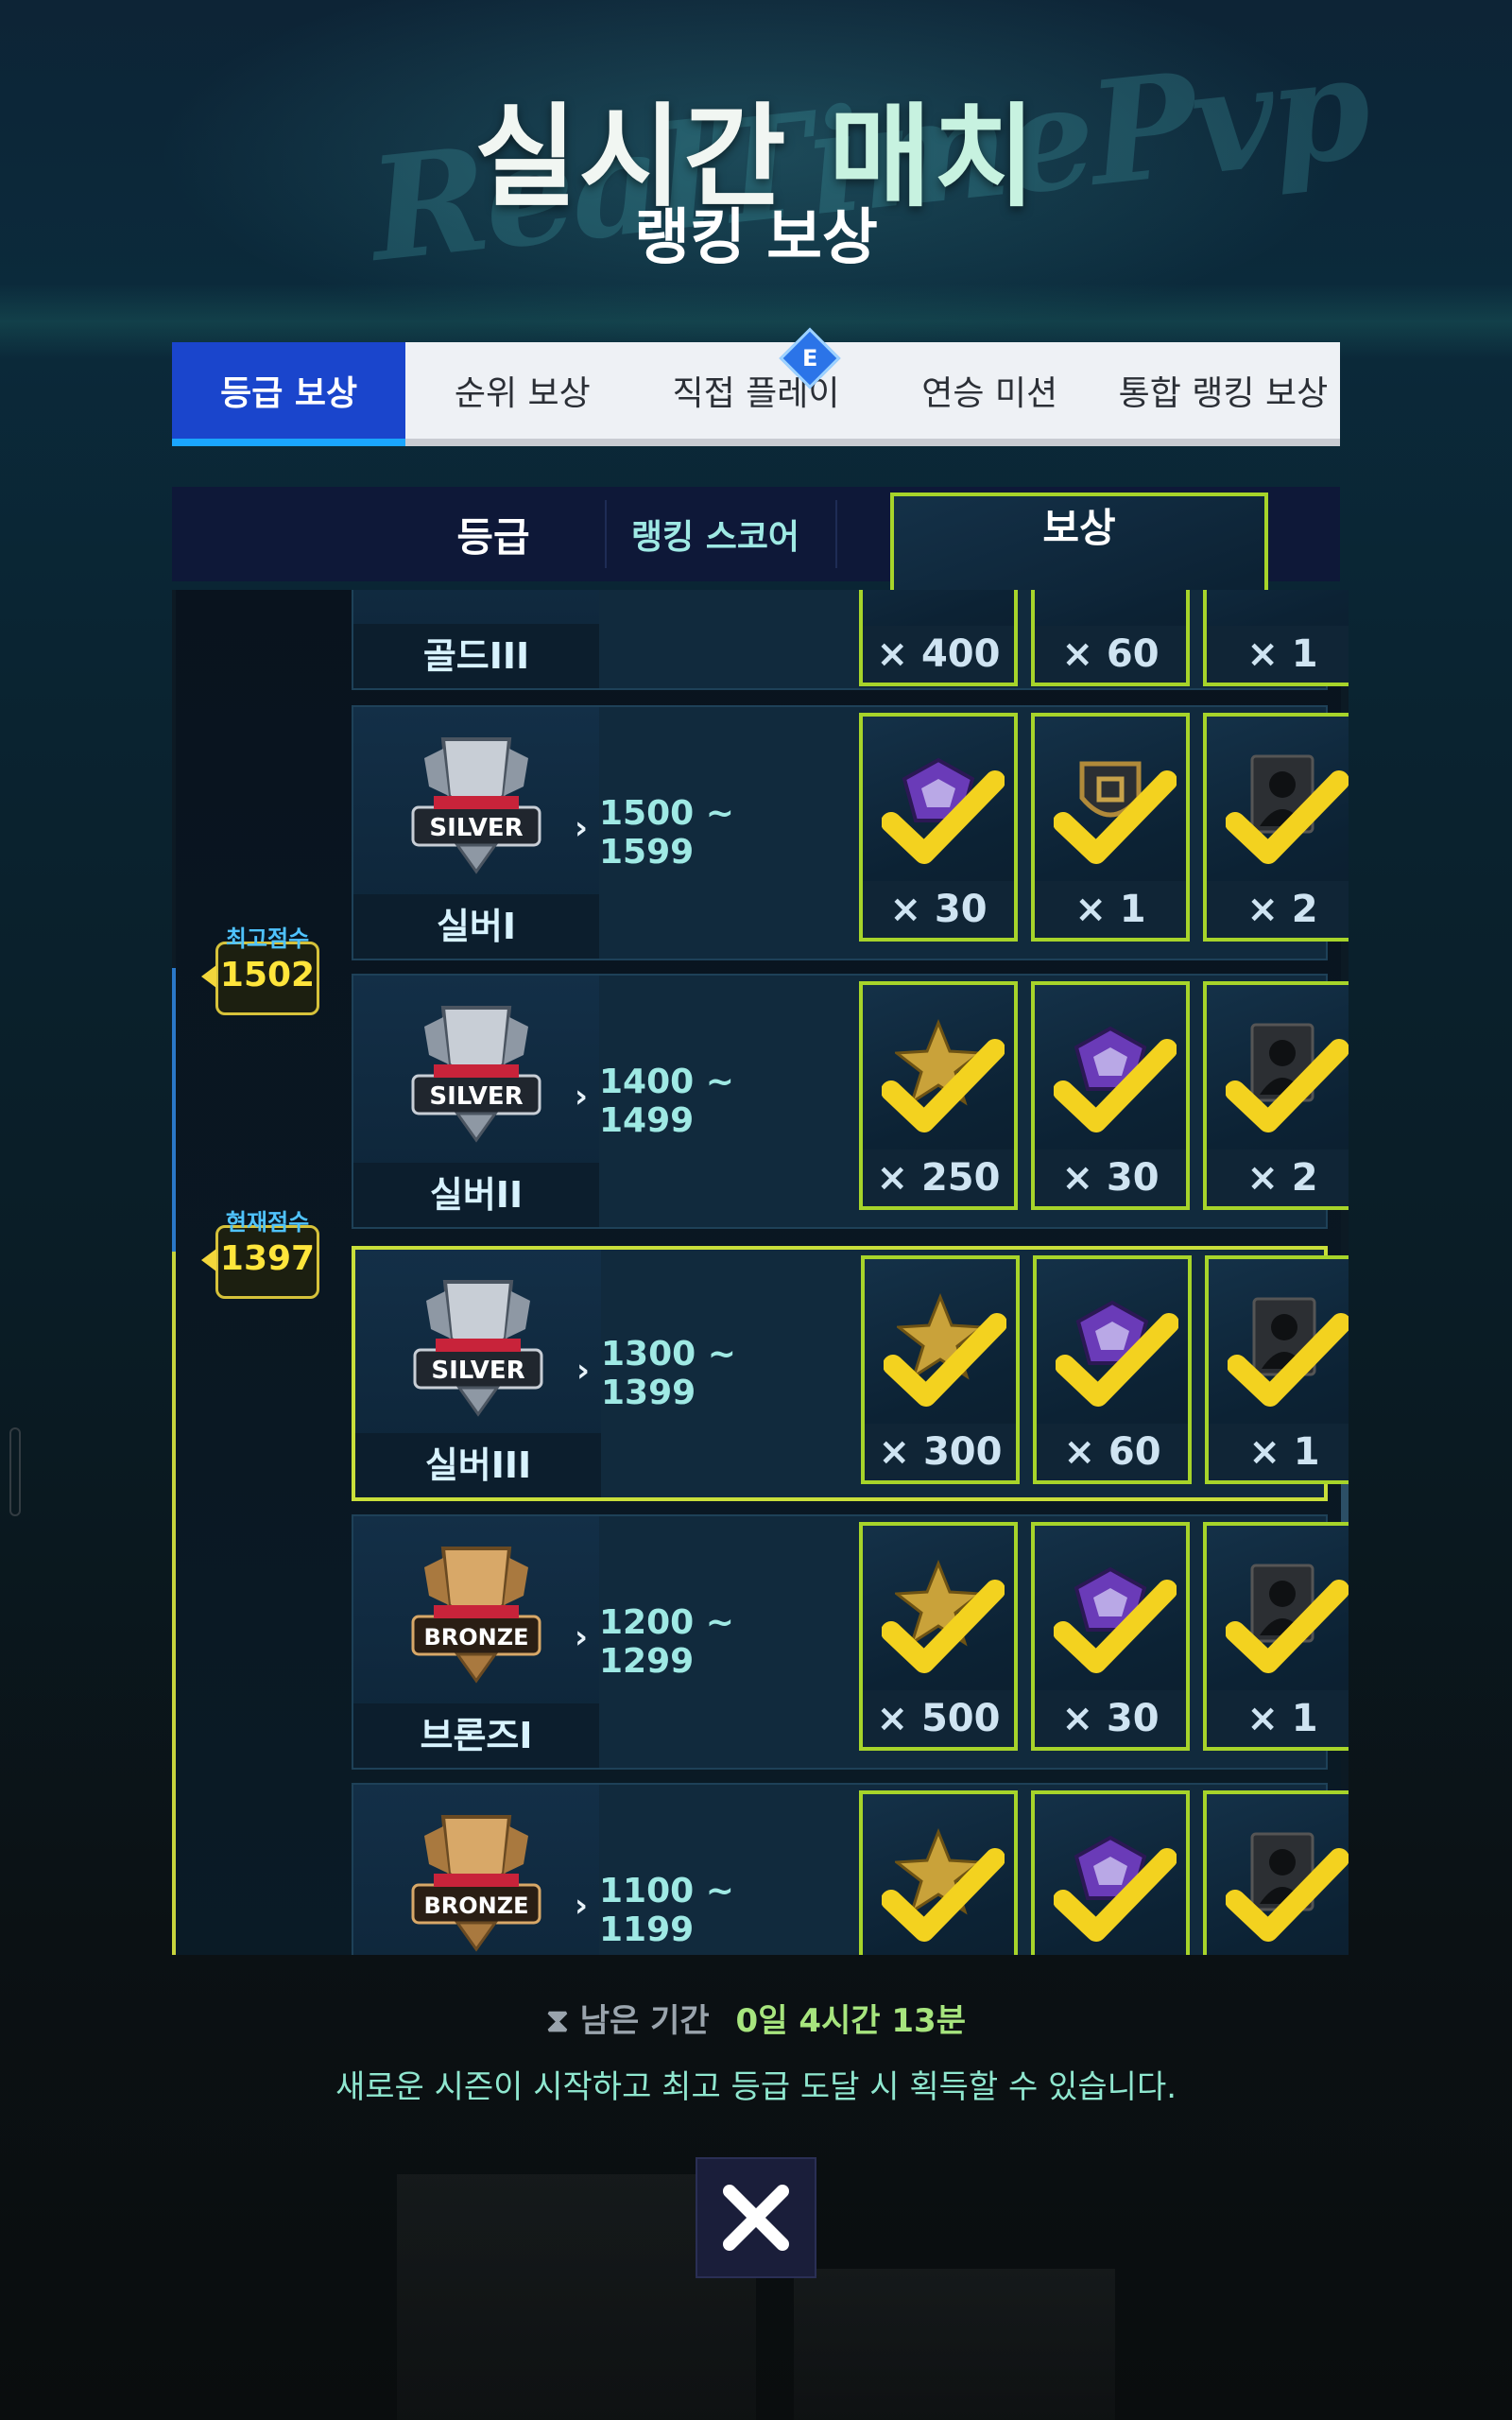 Image resolution: width=1512 pixels, height=2420 pixels. What do you see at coordinates (1223, 391) in the screenshot?
I see `tab-integrated-ranking-reward: 통합 랭킹 보상` at bounding box center [1223, 391].